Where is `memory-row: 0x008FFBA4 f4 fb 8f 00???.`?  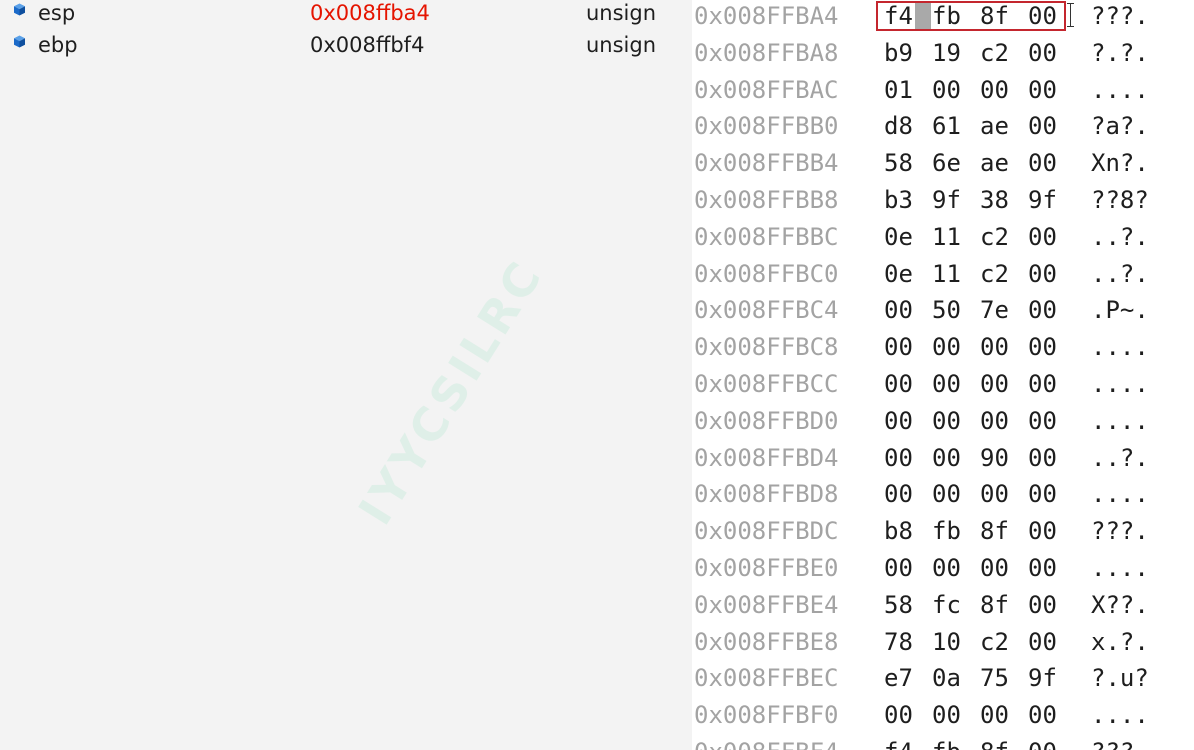 memory-row: 0x008FFBA4 f4 fb 8f 00???. is located at coordinates (943, 18).